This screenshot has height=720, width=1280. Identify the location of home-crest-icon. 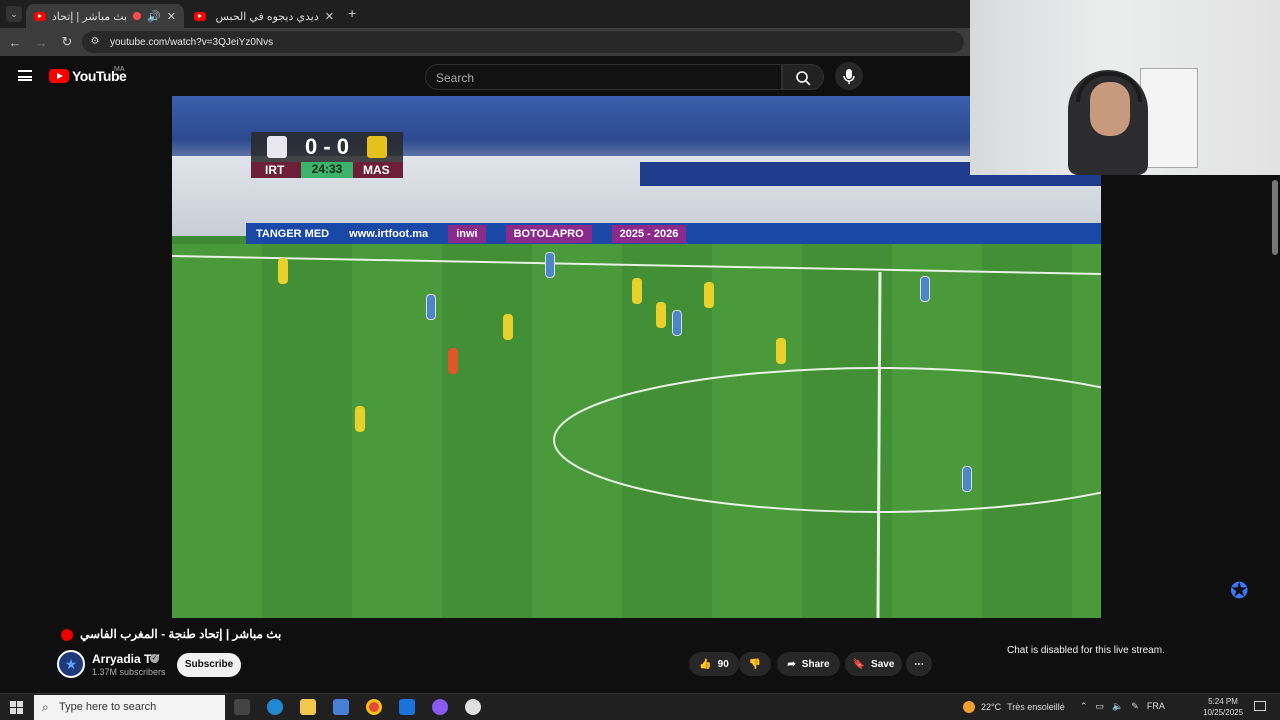
(277, 147).